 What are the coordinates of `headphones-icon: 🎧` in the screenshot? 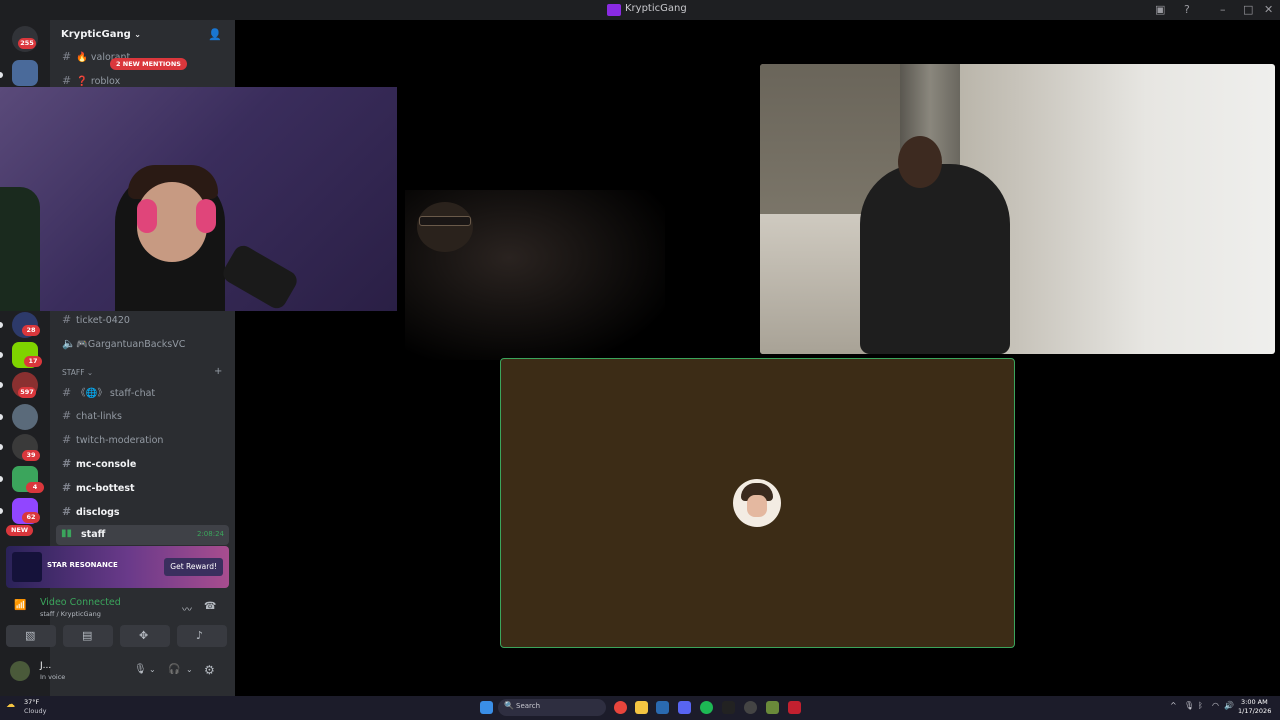 It's located at (174, 669).